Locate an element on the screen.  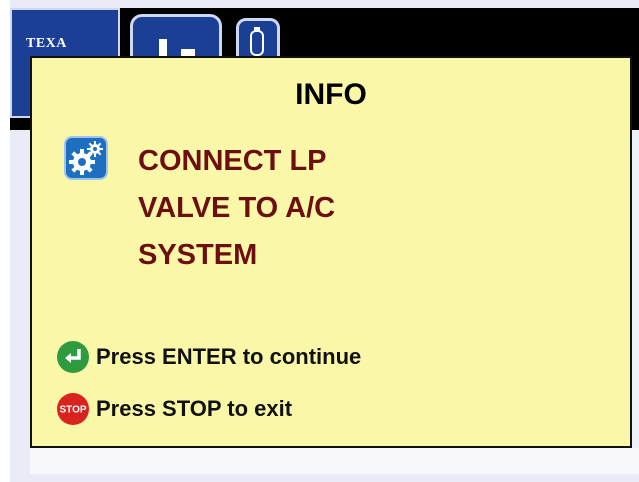
stop-icon: STOP is located at coordinates (73, 409).